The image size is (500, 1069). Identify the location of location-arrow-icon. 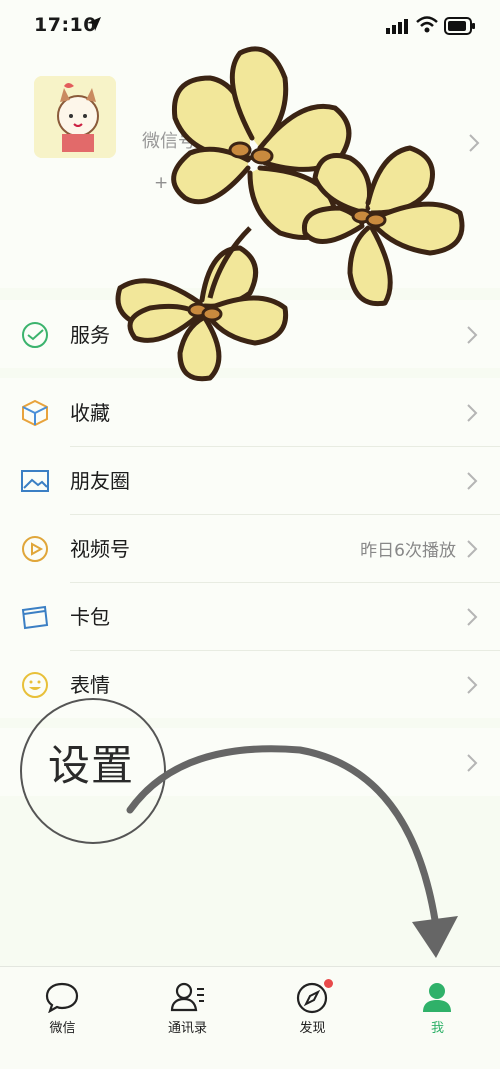
(94, 24).